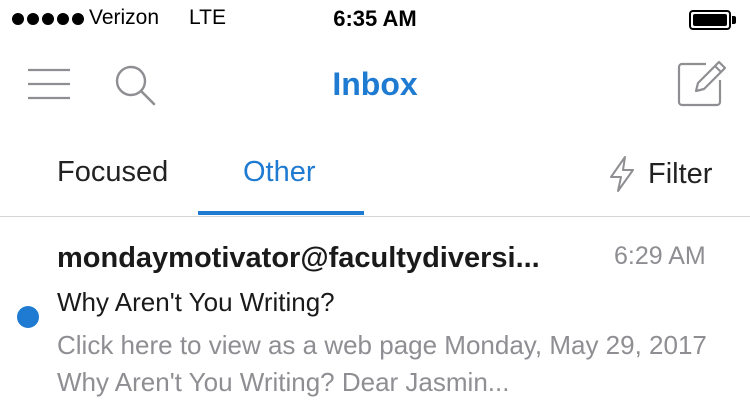 The width and height of the screenshot is (750, 402). I want to click on search-icon, so click(136, 86).